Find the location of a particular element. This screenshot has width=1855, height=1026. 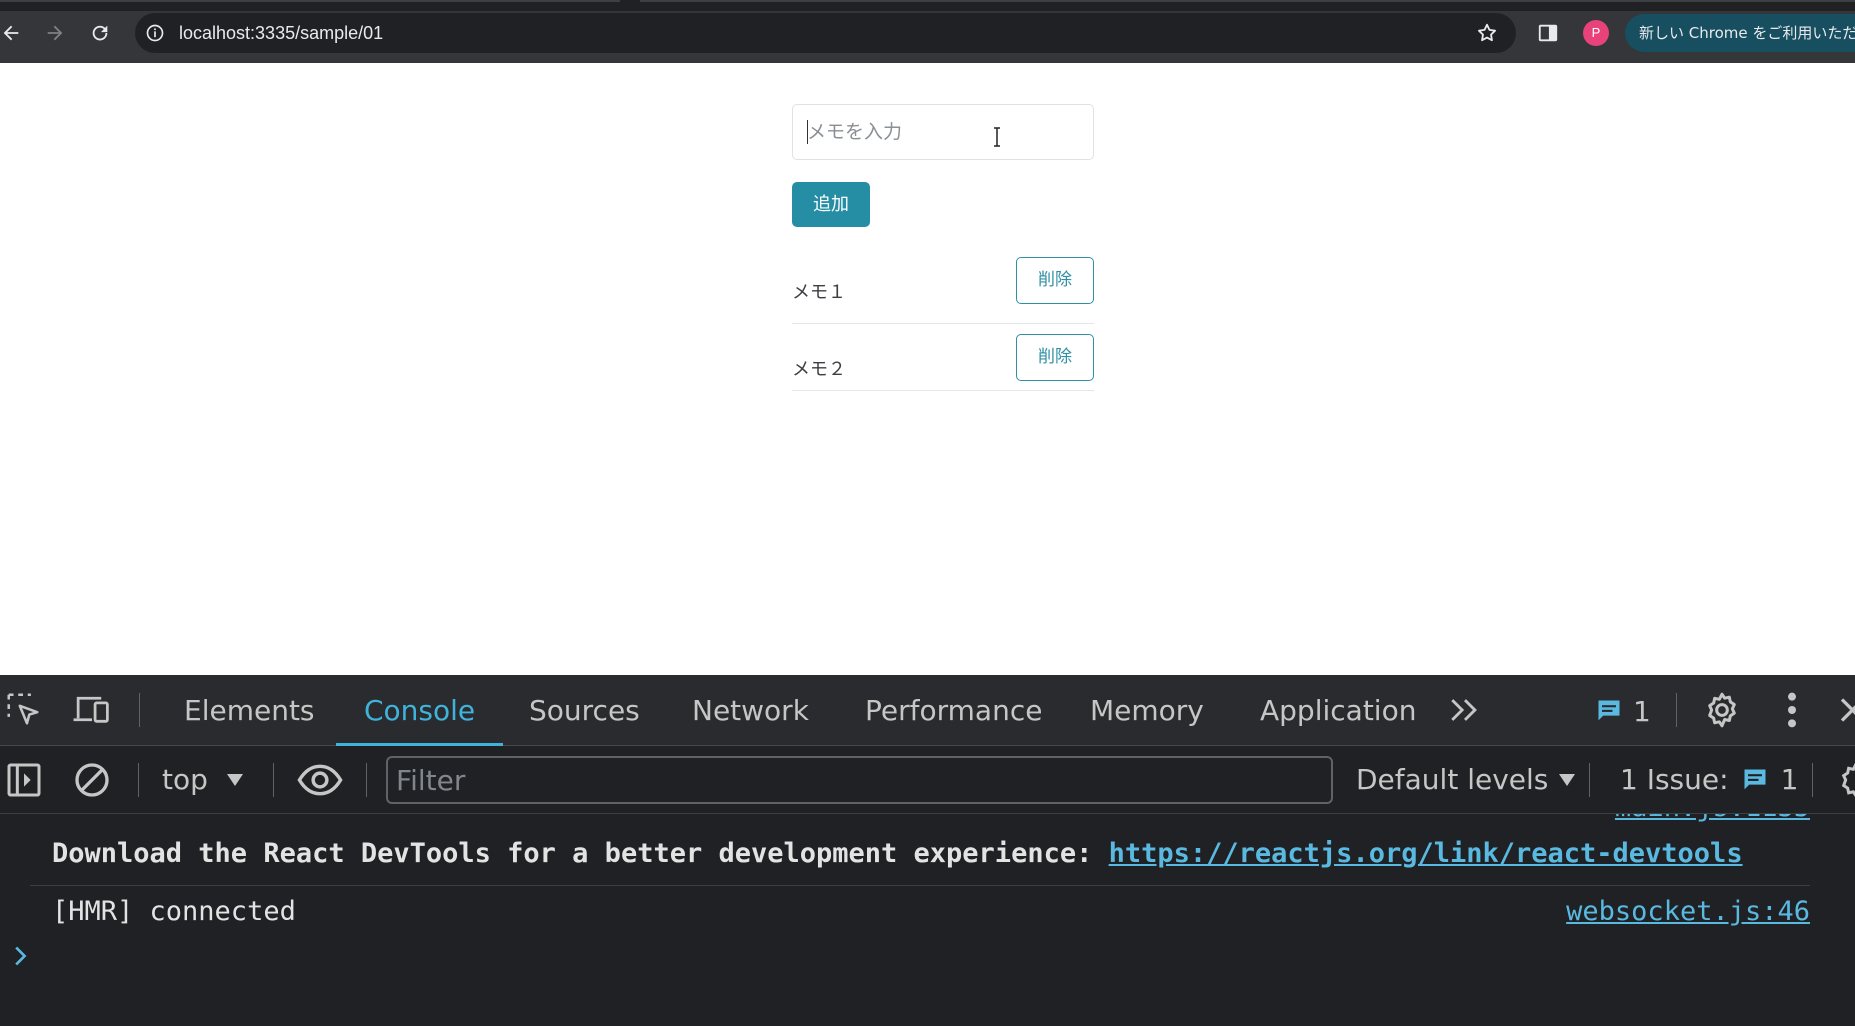

more-options-button is located at coordinates (1792, 710).